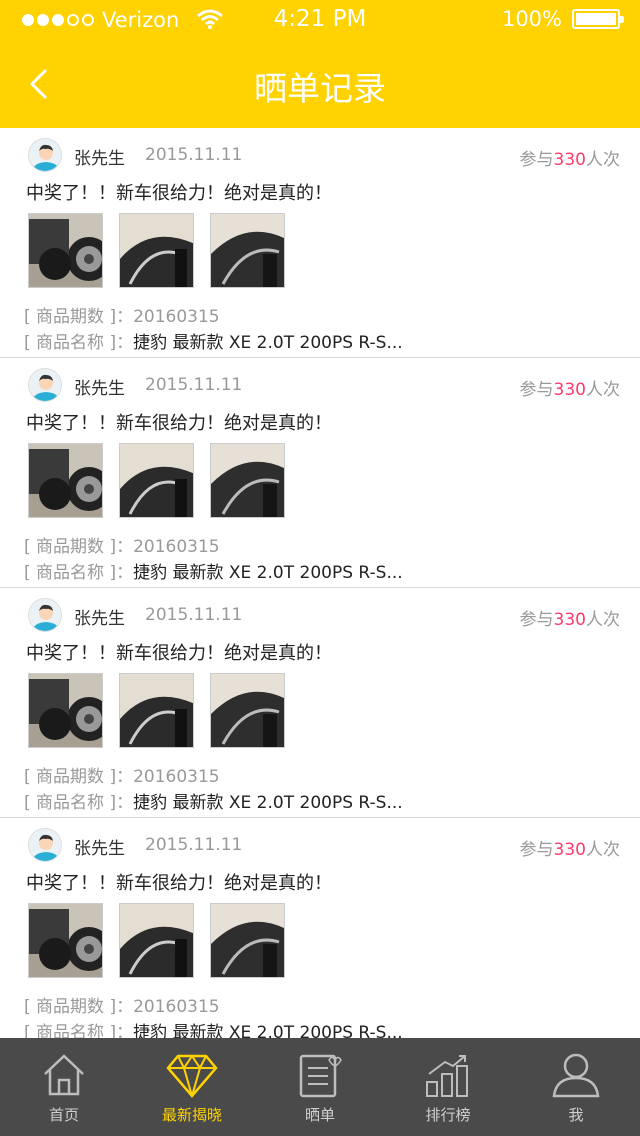 This screenshot has height=1136, width=640. Describe the element at coordinates (320, 88) in the screenshot. I see `page-title: 晒单记录` at that location.